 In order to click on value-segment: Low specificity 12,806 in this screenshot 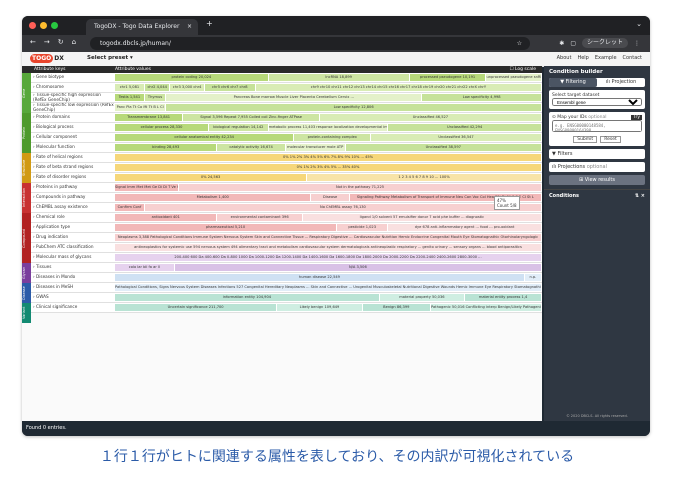, I will do `click(354, 107)`.